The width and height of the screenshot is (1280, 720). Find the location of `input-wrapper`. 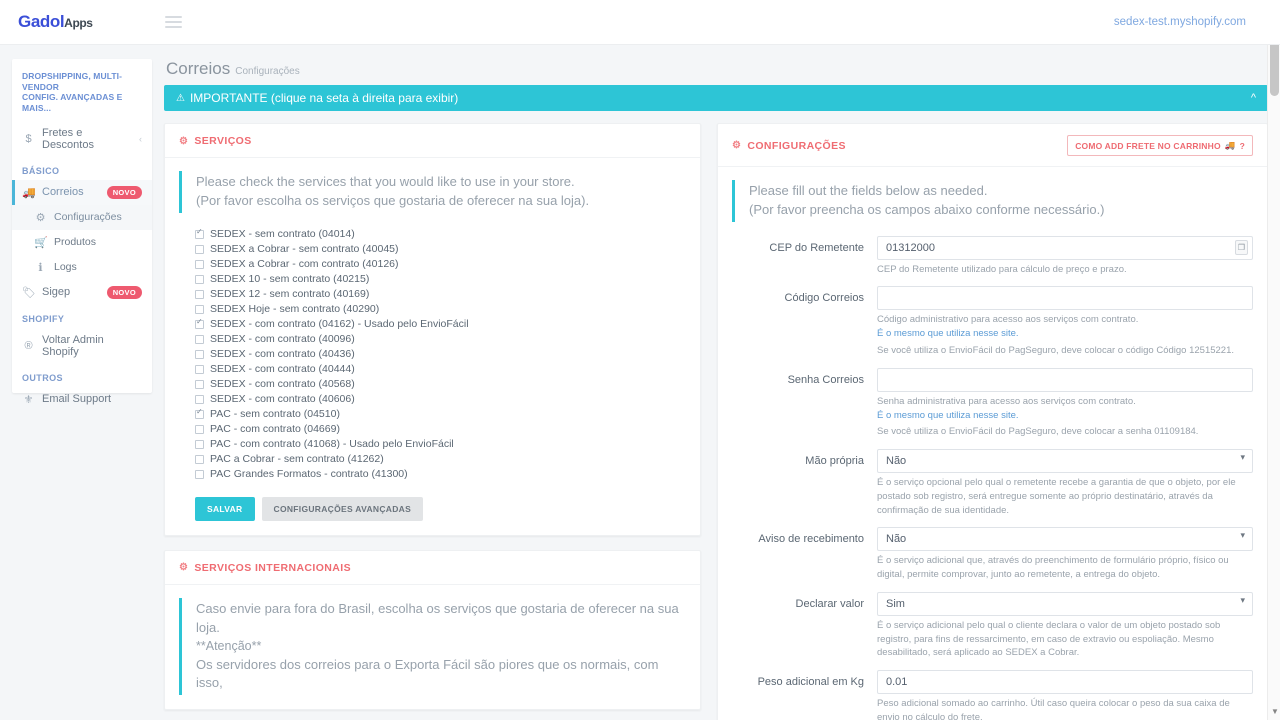

input-wrapper is located at coordinates (1065, 298).